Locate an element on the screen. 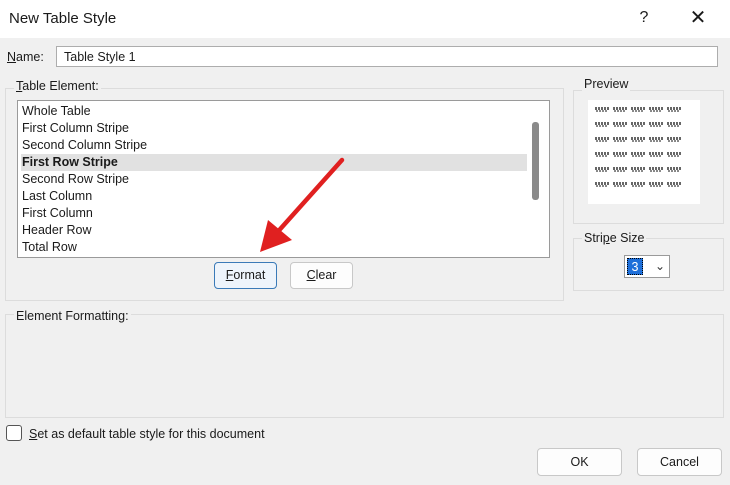  help-button: ? is located at coordinates (644, 18).